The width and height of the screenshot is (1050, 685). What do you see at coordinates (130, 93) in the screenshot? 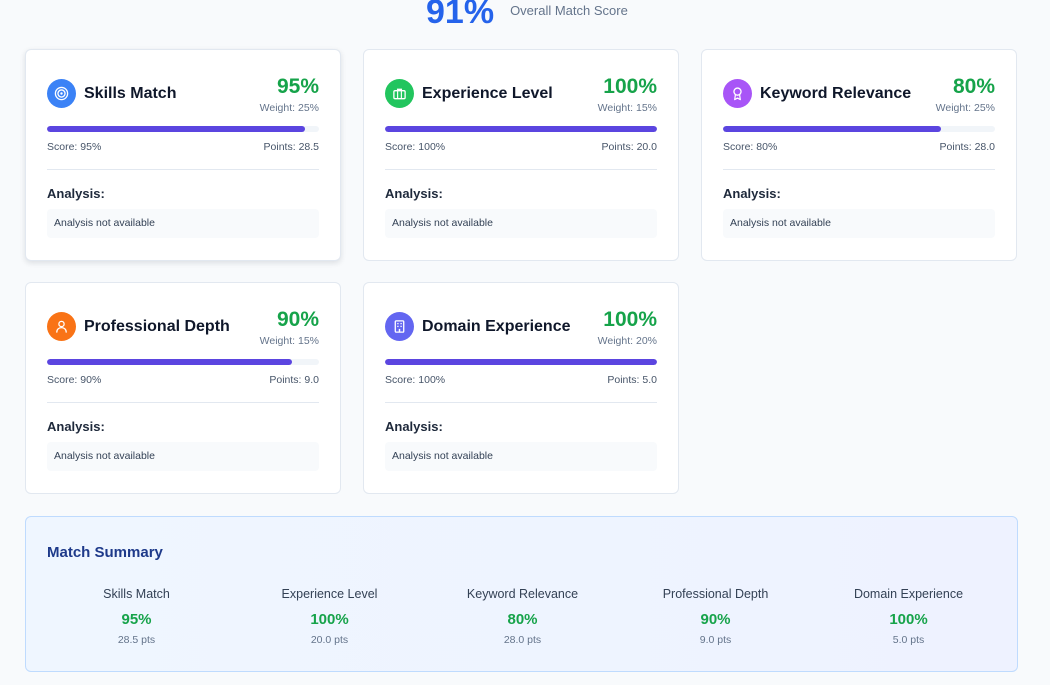
I see `card-title: Skills Match` at bounding box center [130, 93].